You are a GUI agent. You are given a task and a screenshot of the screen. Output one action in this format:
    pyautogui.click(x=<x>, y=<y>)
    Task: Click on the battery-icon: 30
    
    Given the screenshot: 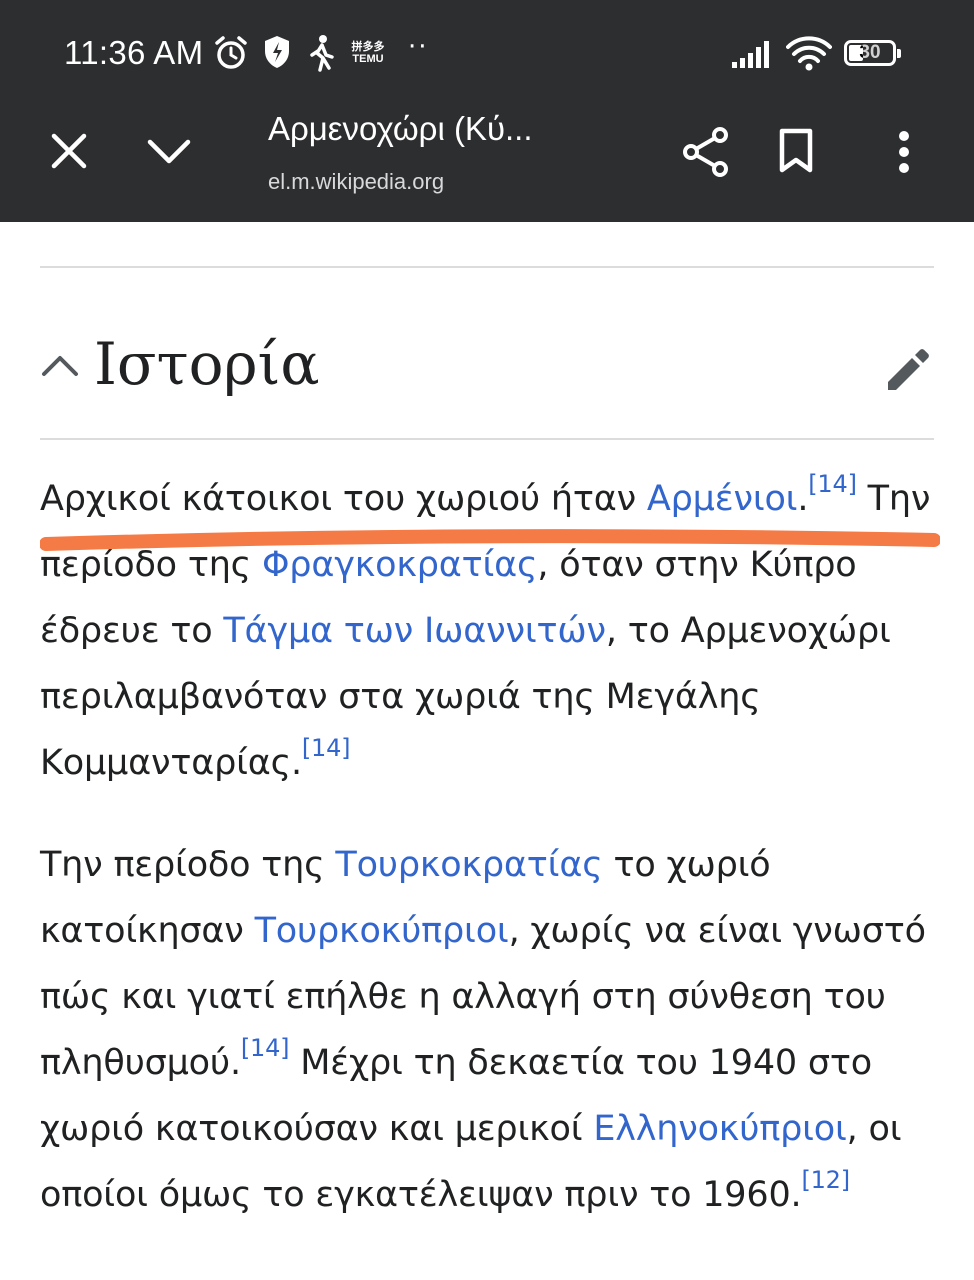 What is the action you would take?
    pyautogui.click(x=872, y=53)
    